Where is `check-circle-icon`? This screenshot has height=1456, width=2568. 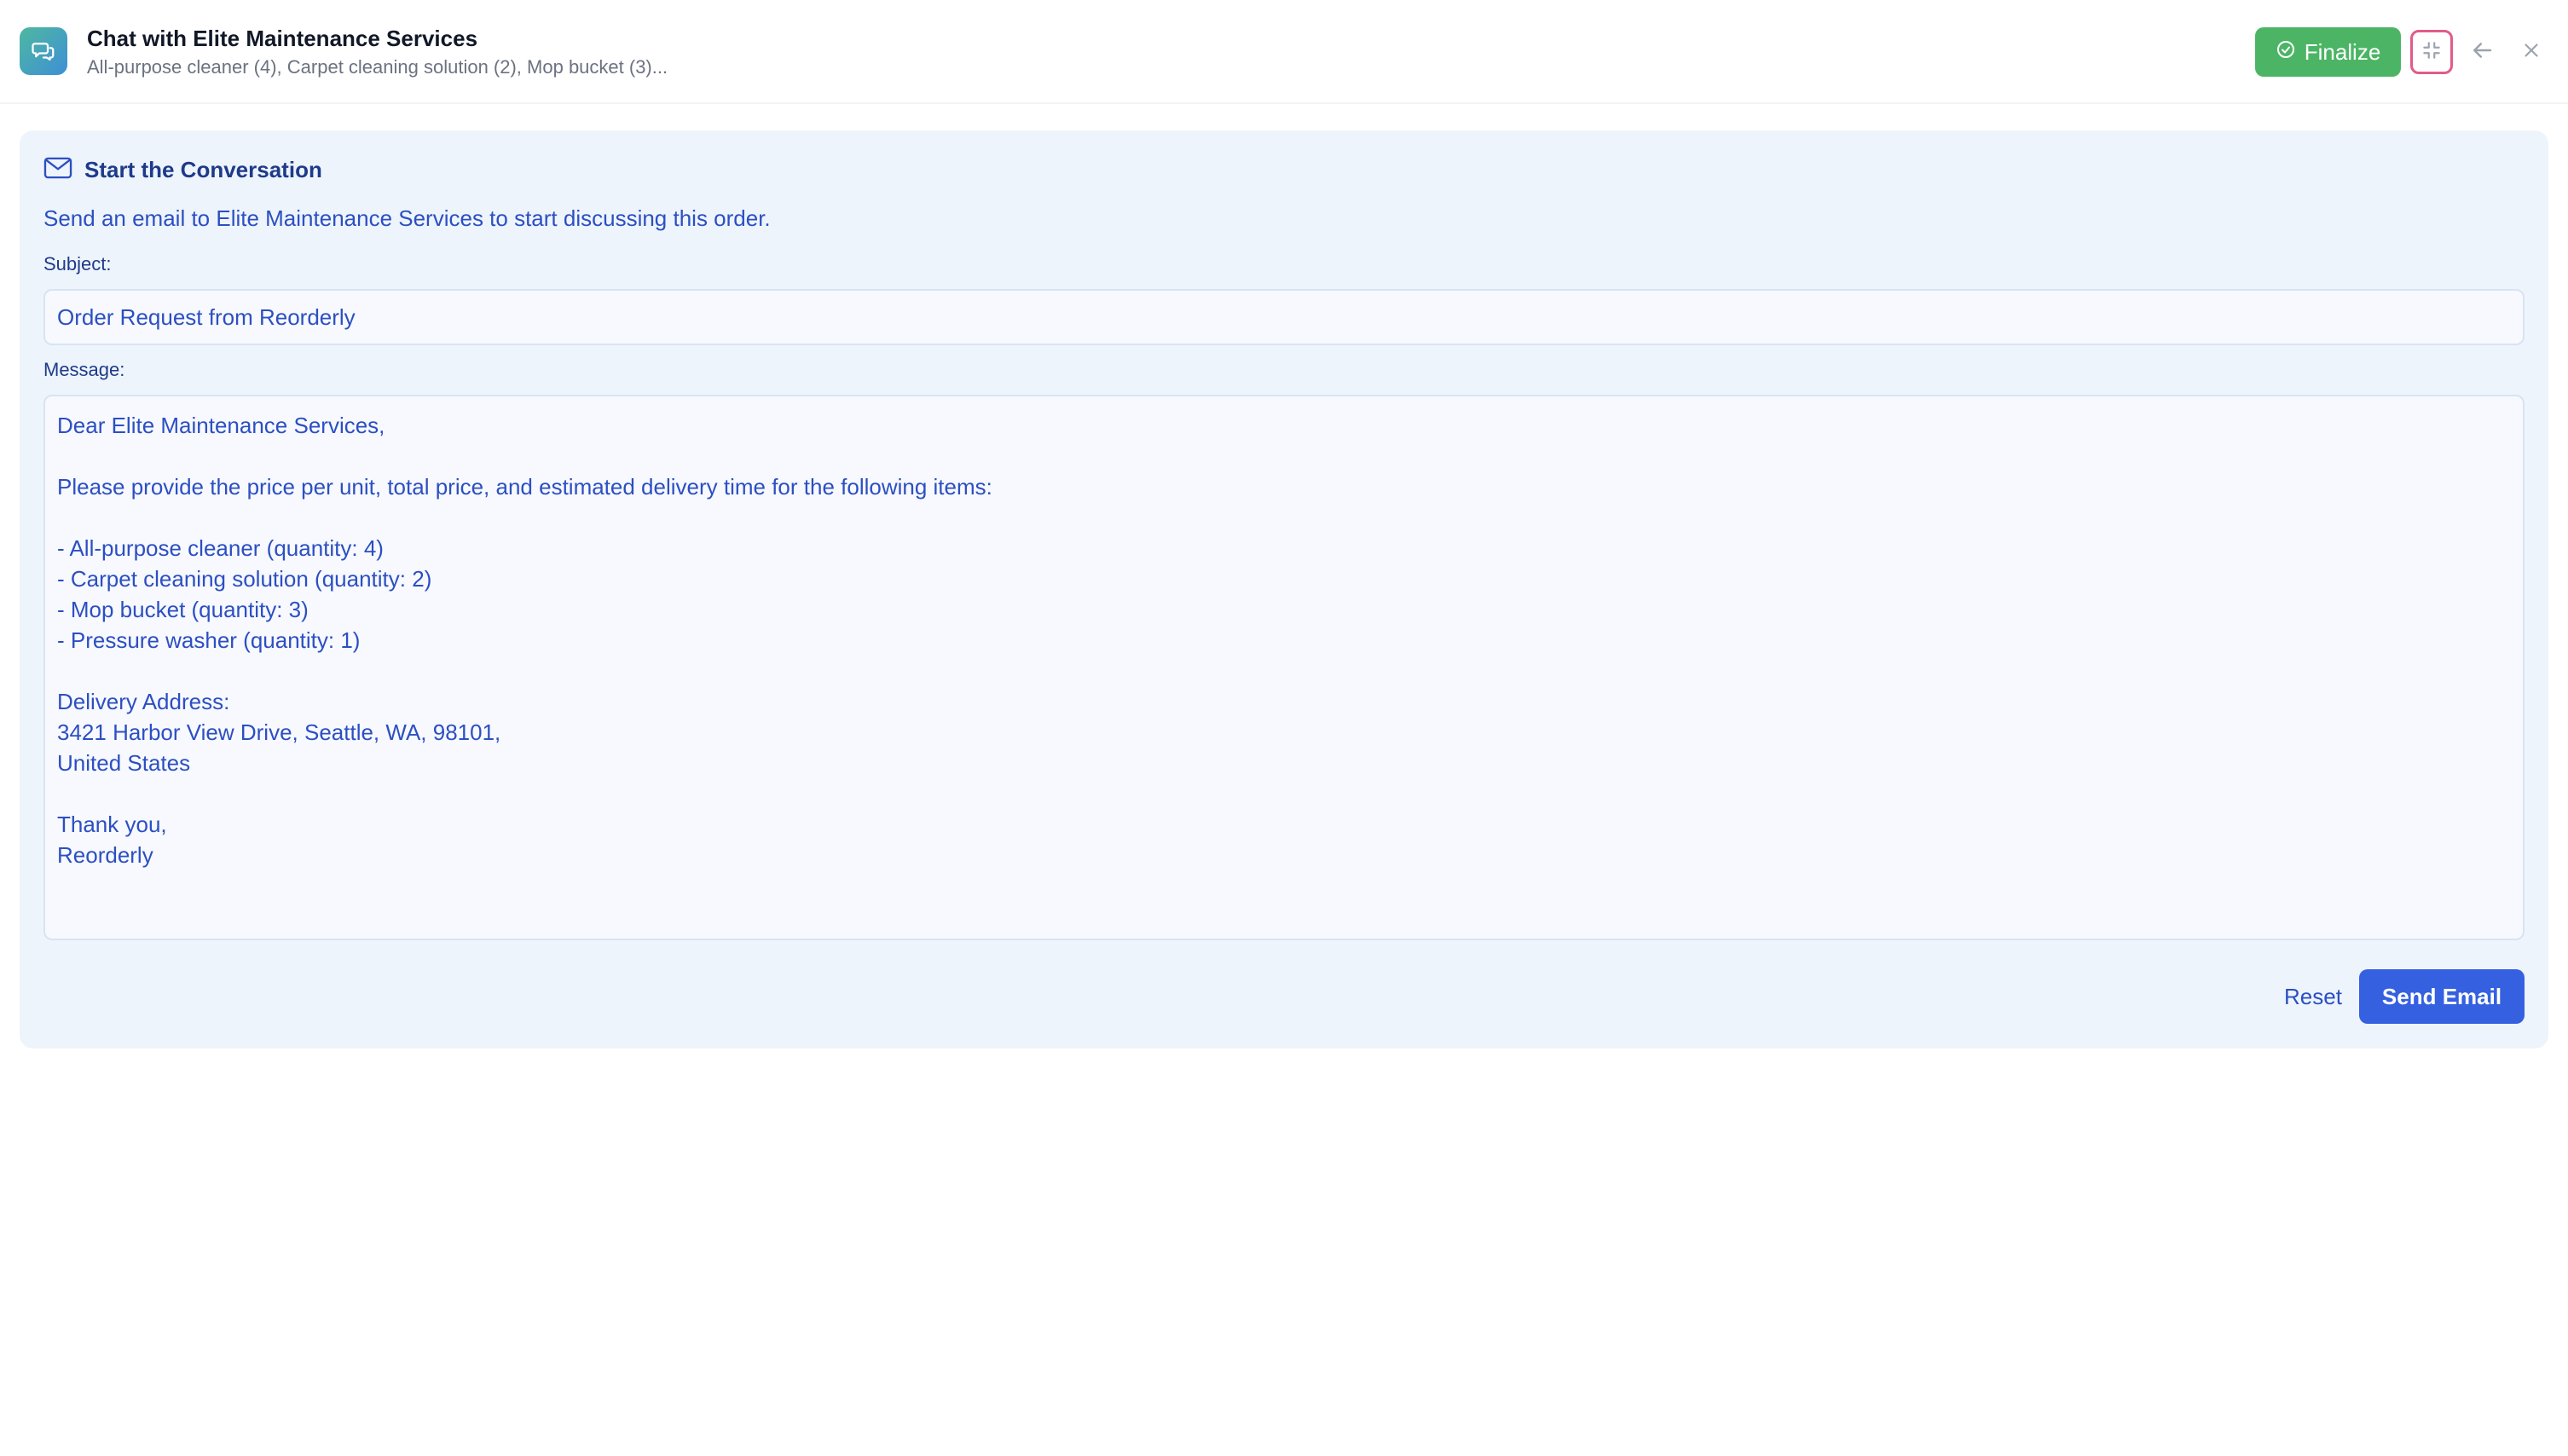 check-circle-icon is located at coordinates (2286, 52).